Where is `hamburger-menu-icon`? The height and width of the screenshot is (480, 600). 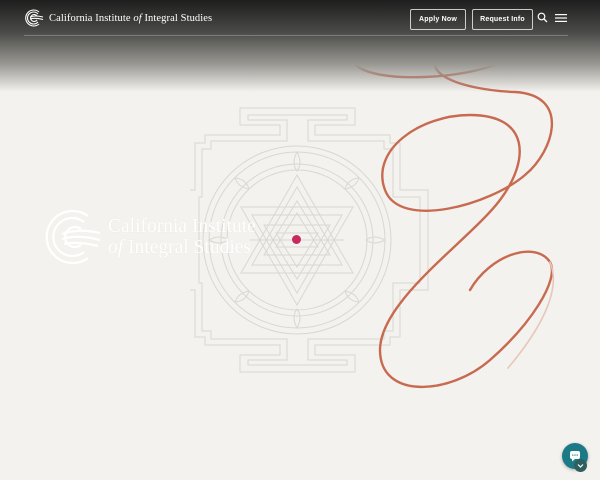 hamburger-menu-icon is located at coordinates (561, 18).